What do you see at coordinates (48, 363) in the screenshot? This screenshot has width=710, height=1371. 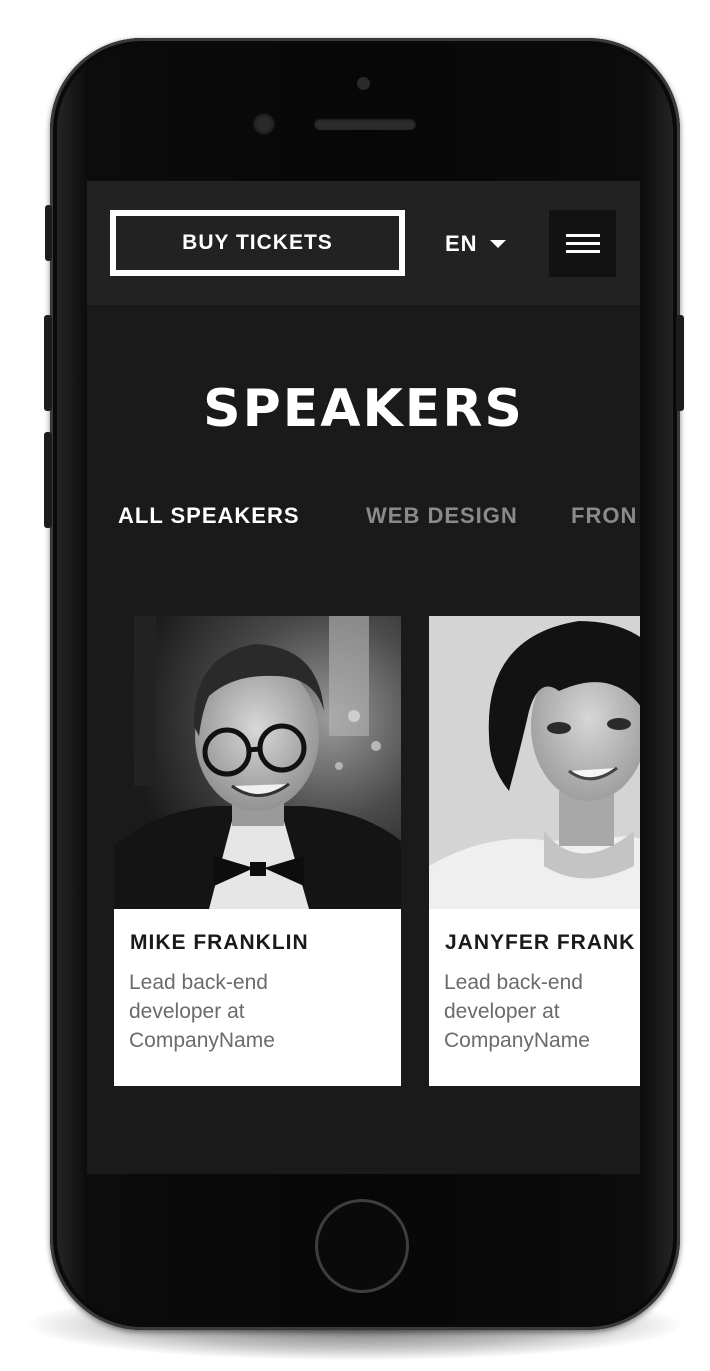 I see `volume-up-button` at bounding box center [48, 363].